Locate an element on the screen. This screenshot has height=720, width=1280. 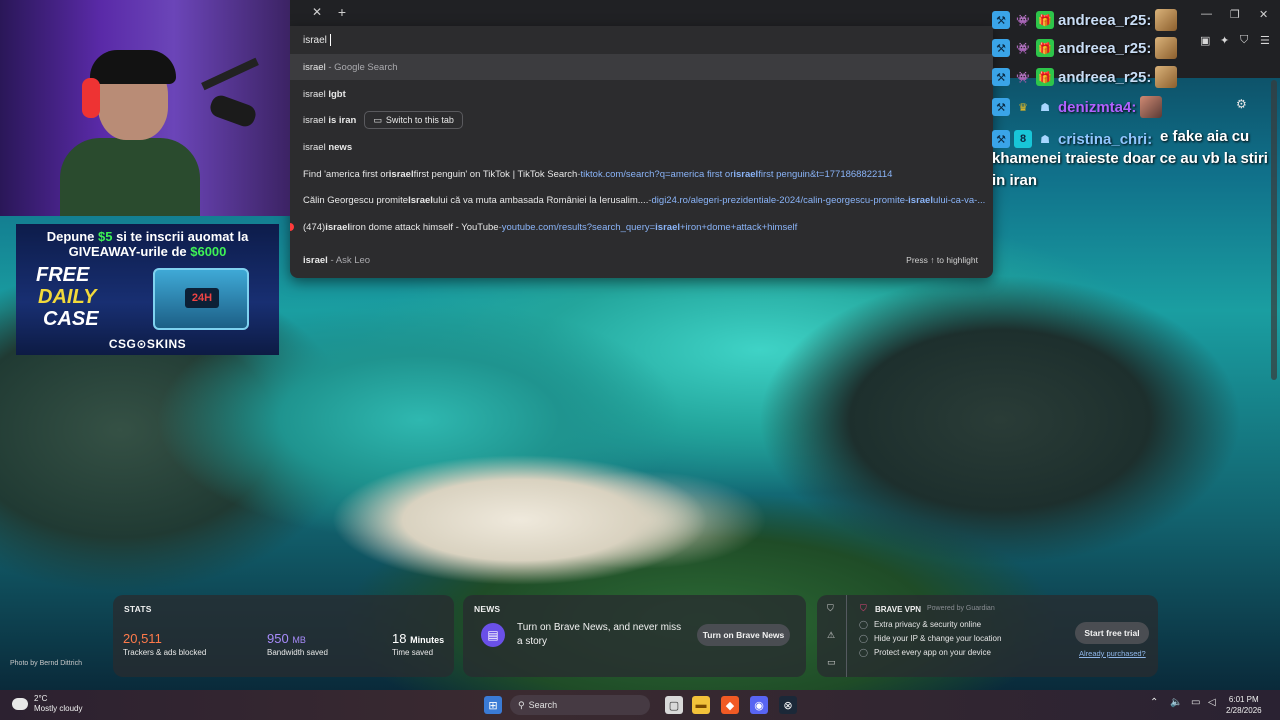
face-emote-icon is located at coordinates (1151, 107).